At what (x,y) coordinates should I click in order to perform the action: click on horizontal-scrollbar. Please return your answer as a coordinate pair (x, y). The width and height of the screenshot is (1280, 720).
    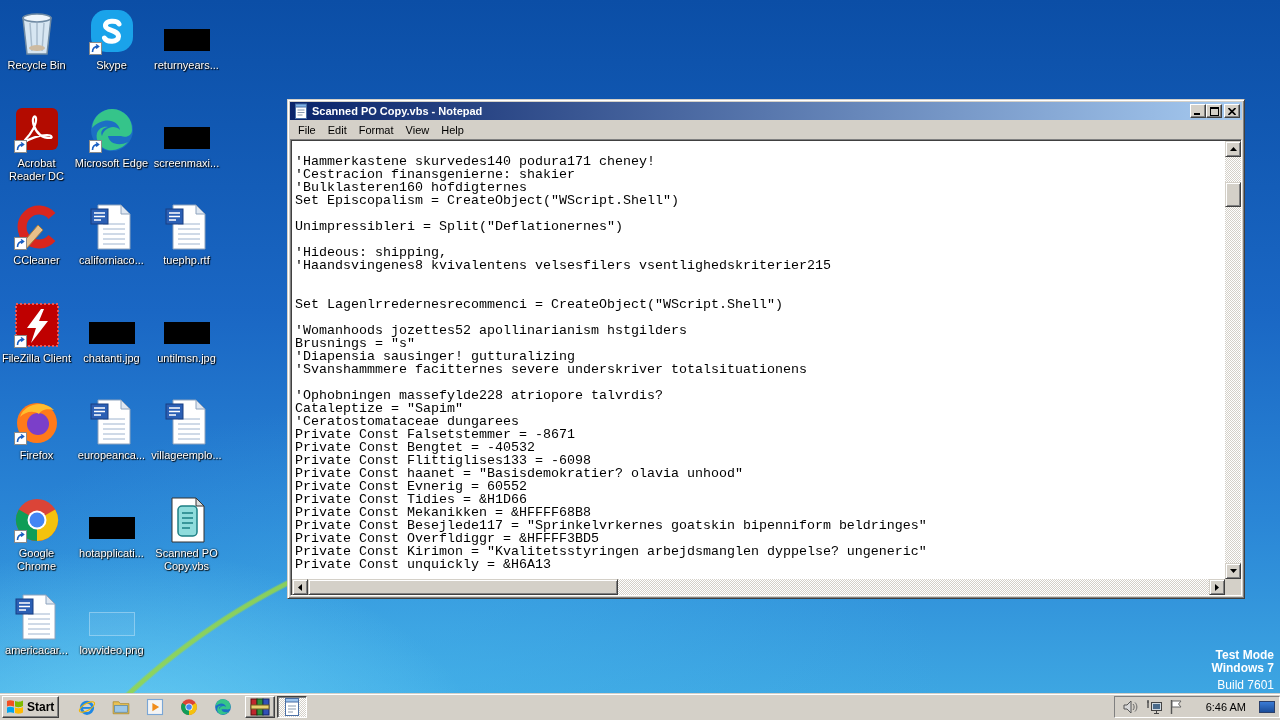
    Looking at the image, I should click on (758, 587).